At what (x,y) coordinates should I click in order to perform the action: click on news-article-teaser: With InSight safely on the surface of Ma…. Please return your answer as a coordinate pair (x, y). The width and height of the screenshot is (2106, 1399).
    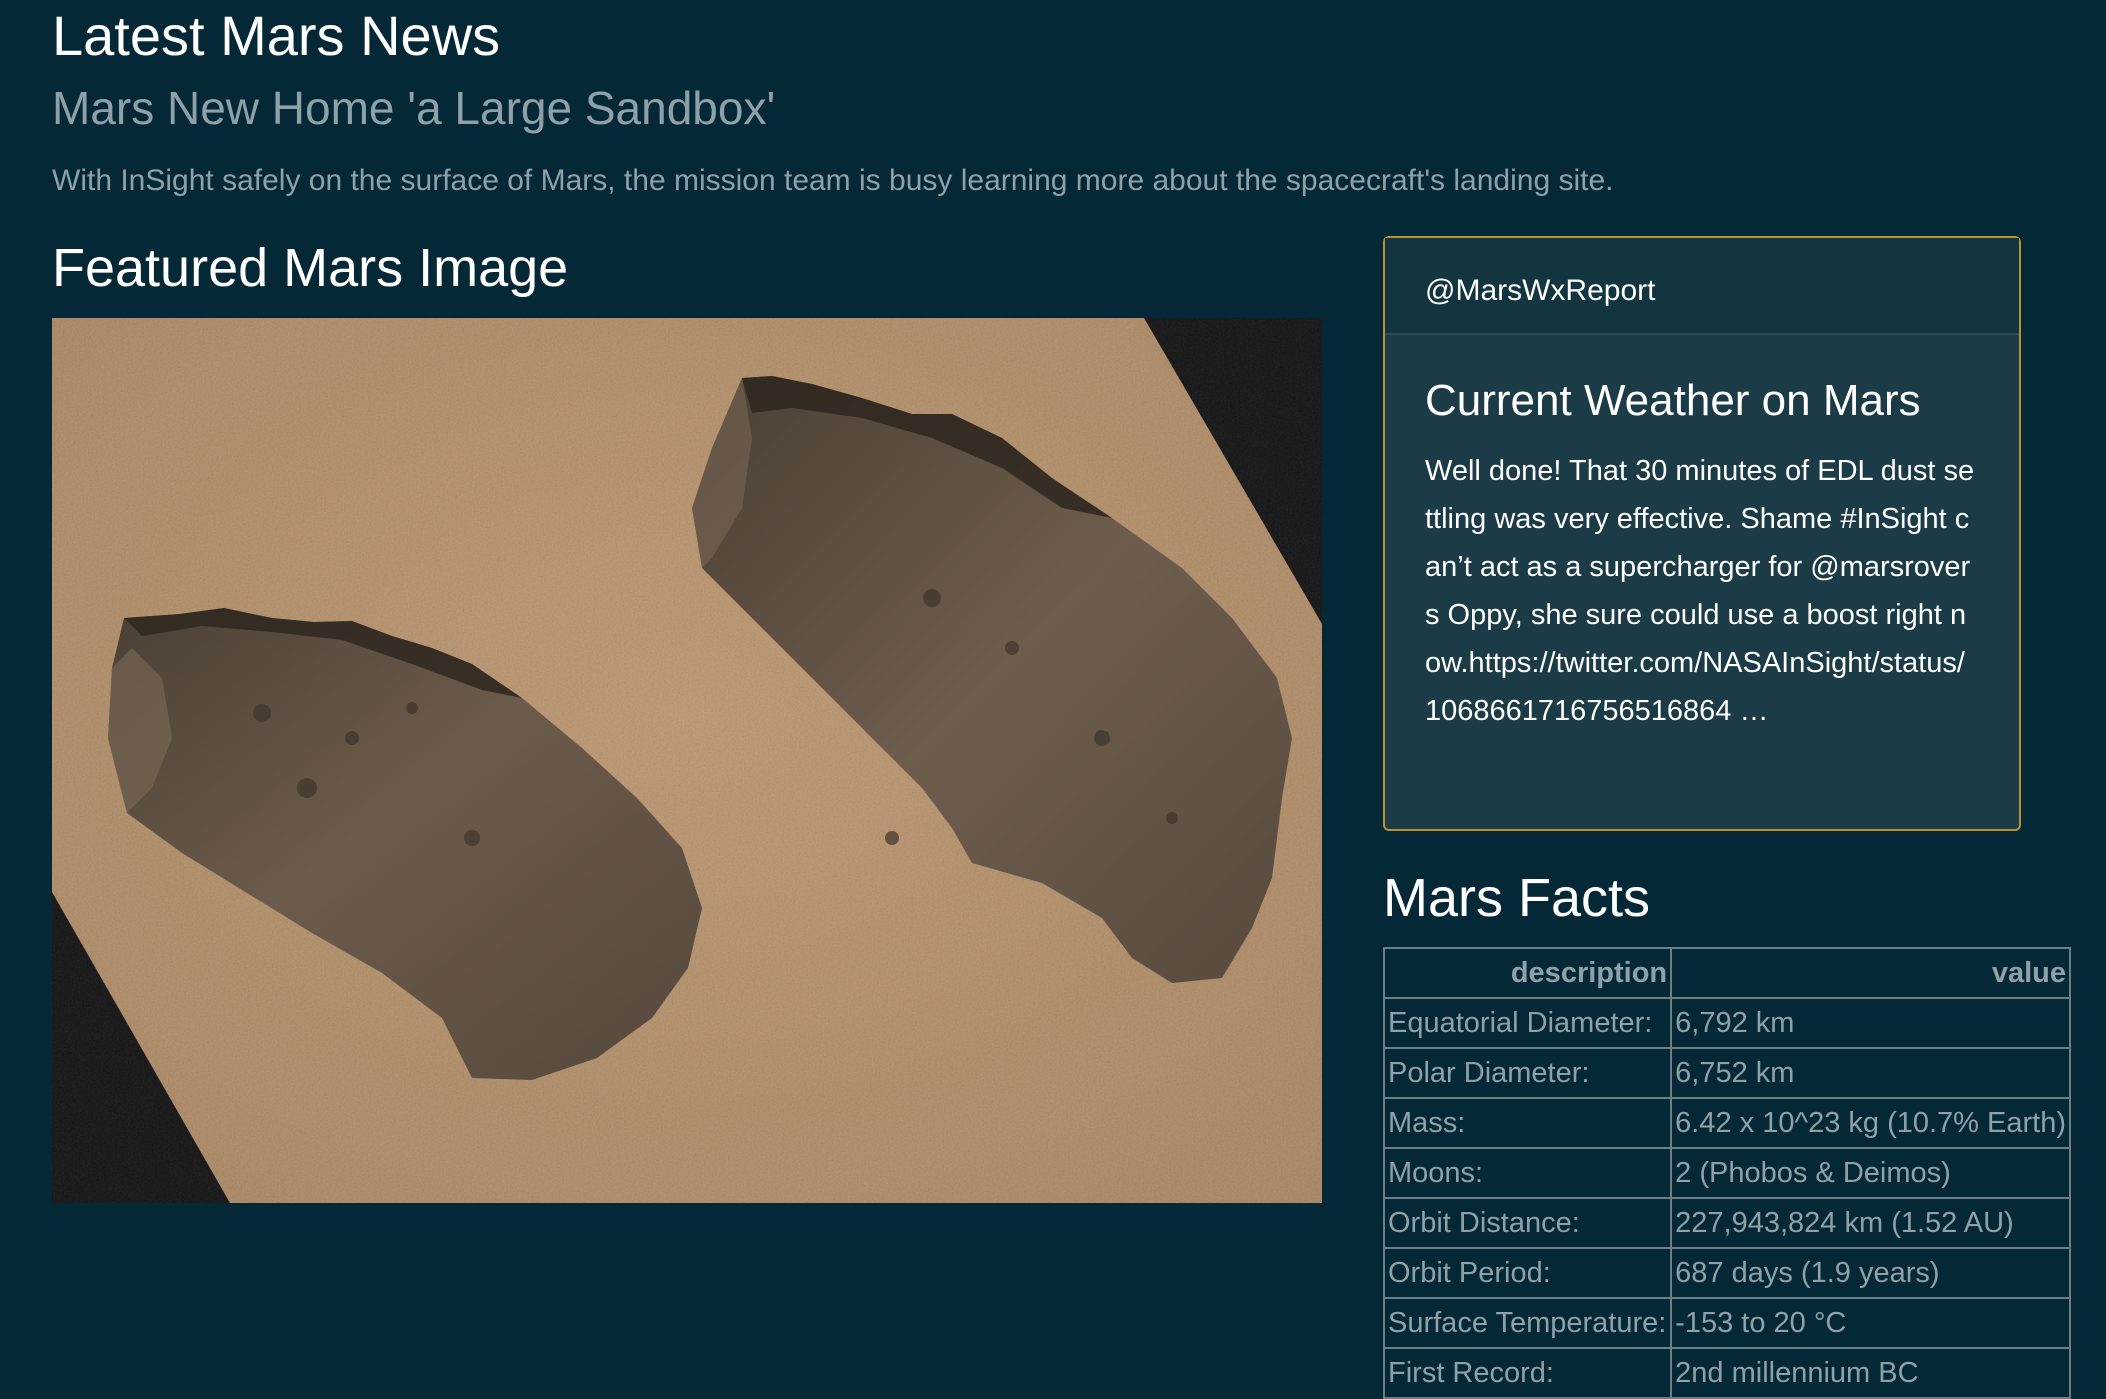
    Looking at the image, I should click on (833, 180).